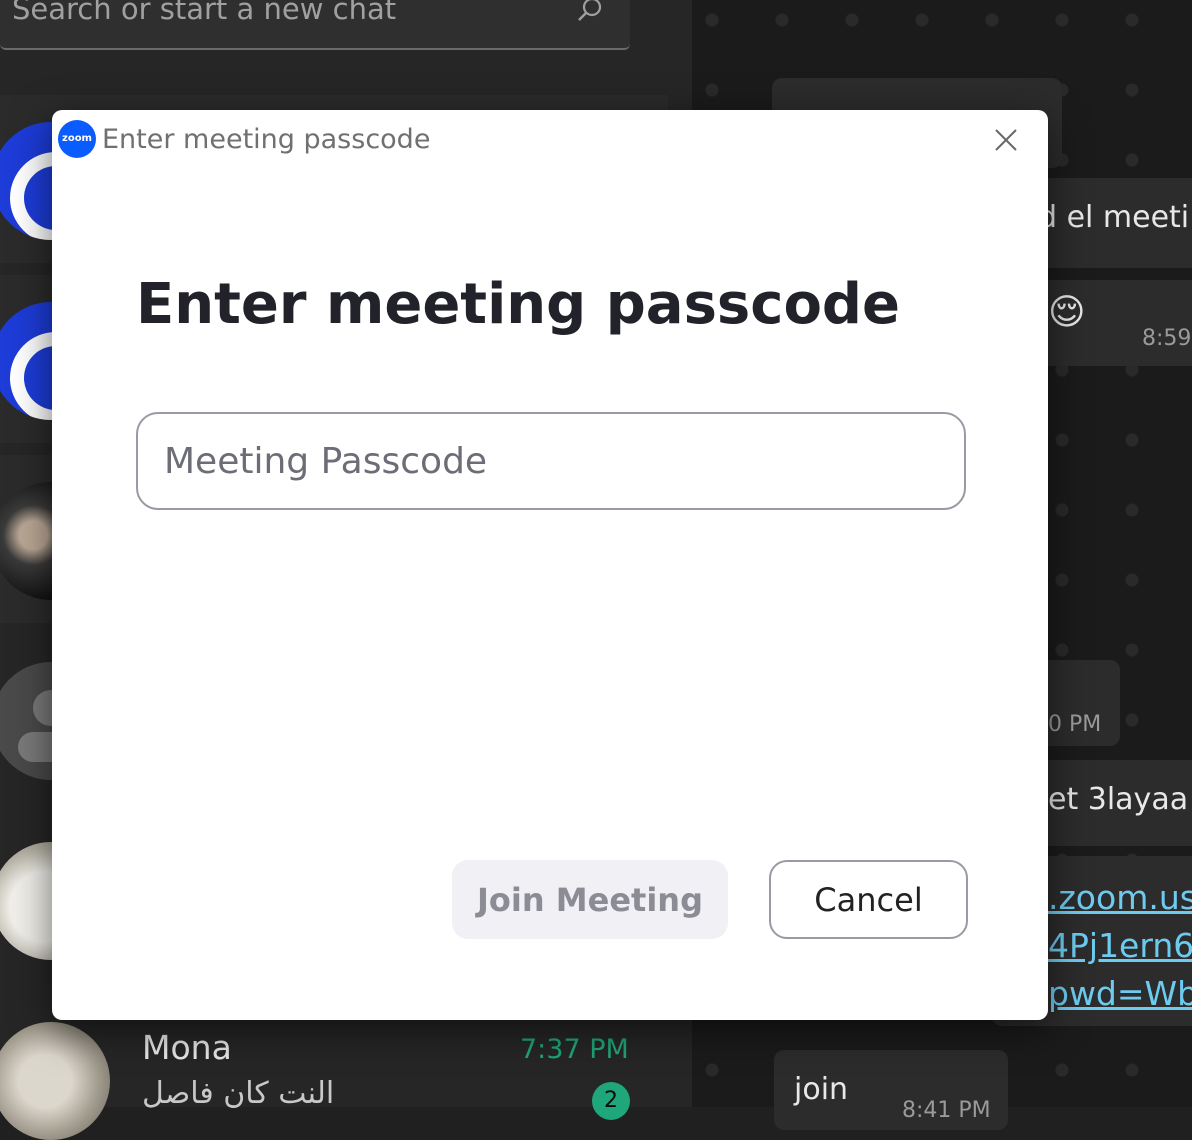  I want to click on unread-badge: 2, so click(611, 1101).